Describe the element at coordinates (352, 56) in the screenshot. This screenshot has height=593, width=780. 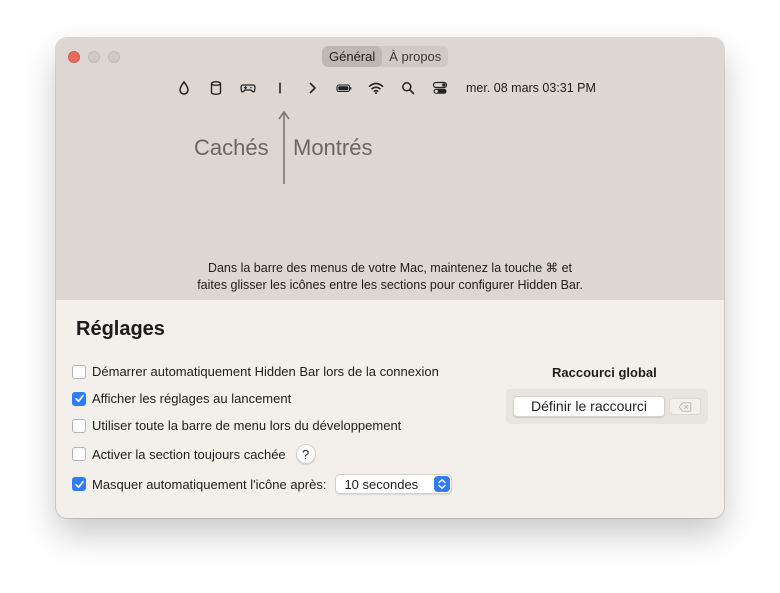
I see `tab-general: Général` at that location.